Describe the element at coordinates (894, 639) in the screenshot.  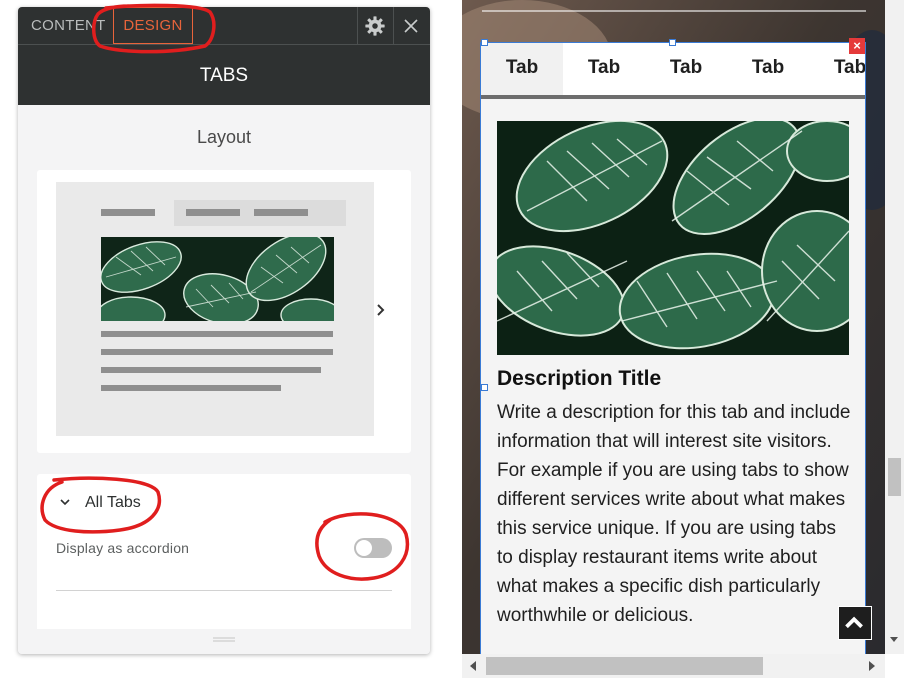
I see `scroll-down-arrow-icon` at that location.